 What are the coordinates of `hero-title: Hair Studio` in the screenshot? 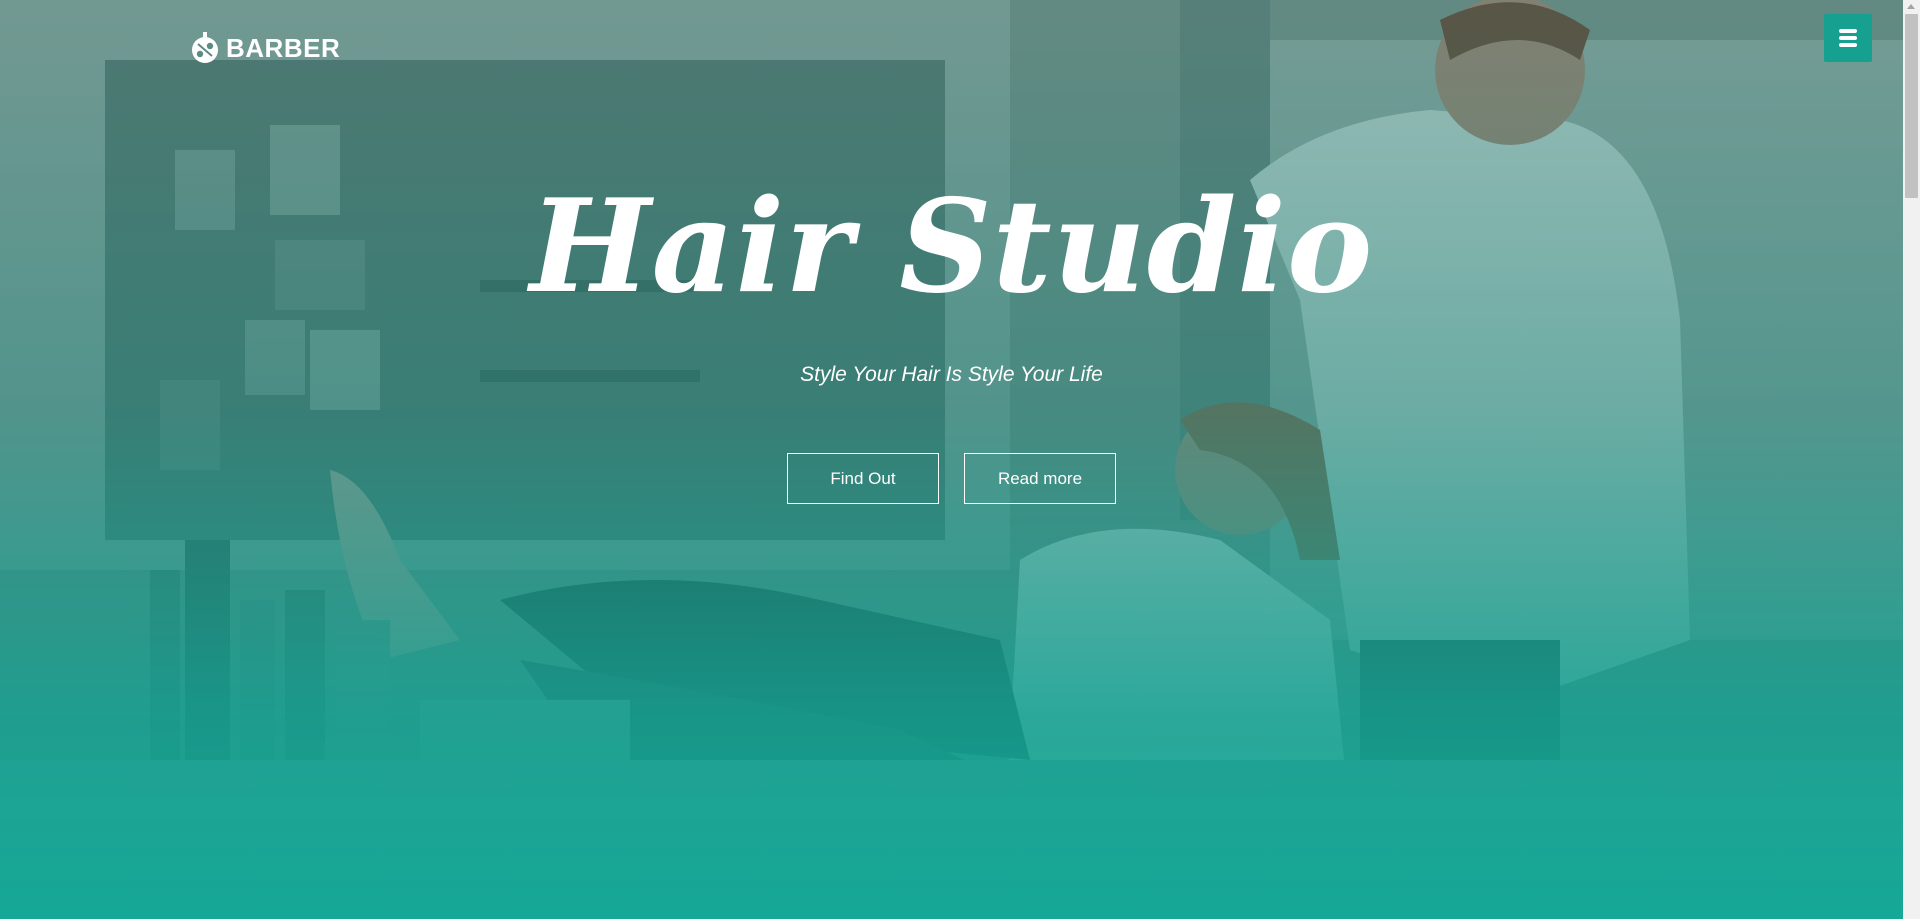 It's located at (951, 247).